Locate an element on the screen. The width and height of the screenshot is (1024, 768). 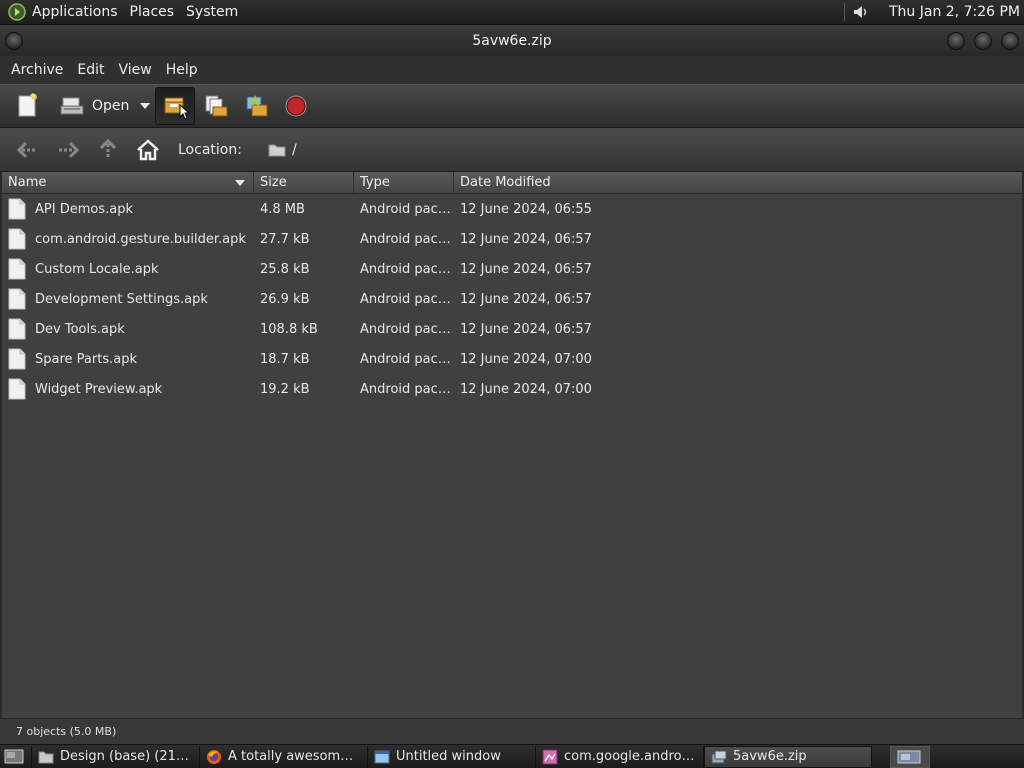
file-date-modified: 12 June 2024, 06:55 is located at coordinates (526, 209).